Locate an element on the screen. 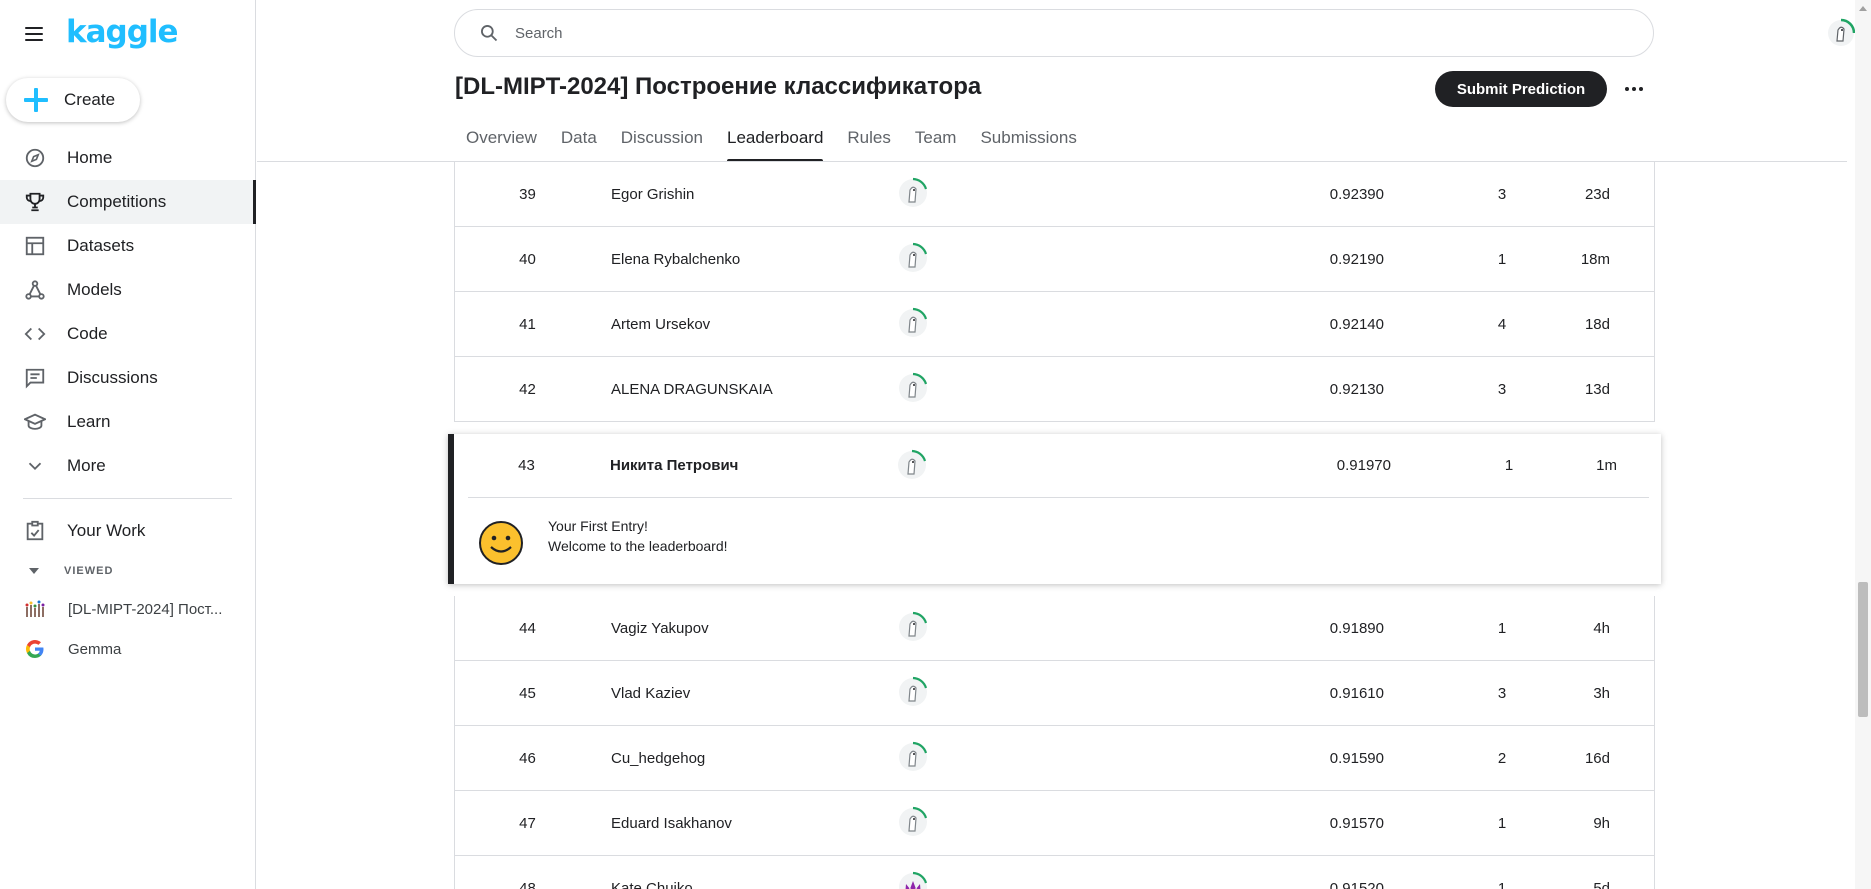  search-bar is located at coordinates (1054, 33).